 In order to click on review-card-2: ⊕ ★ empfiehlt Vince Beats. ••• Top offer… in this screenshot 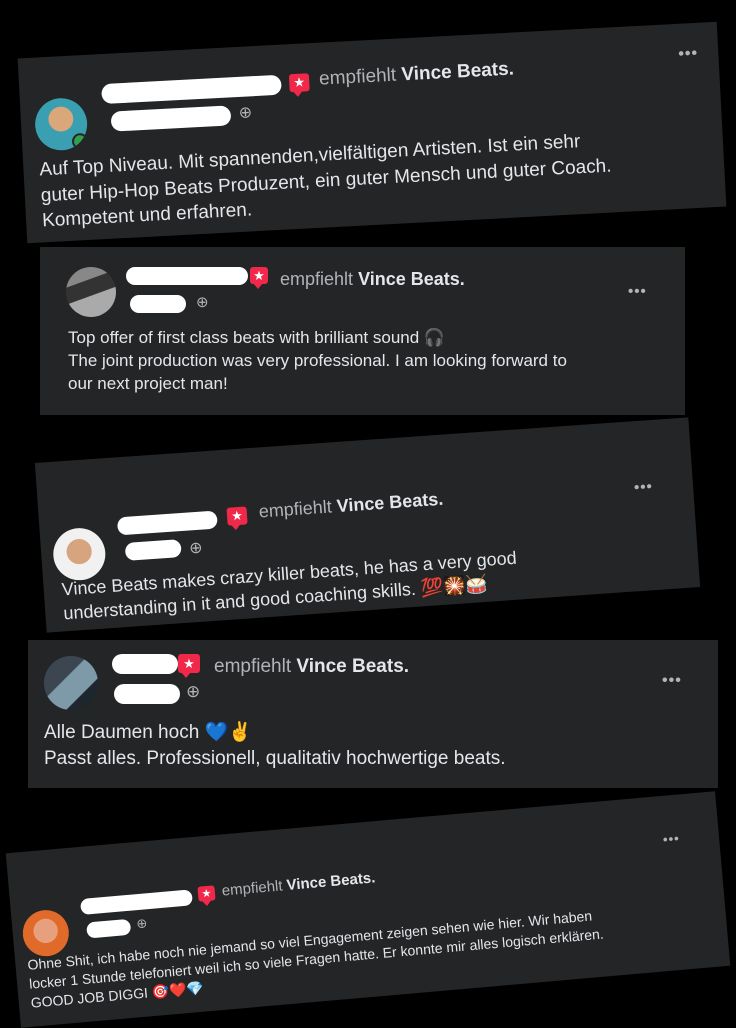, I will do `click(362, 331)`.